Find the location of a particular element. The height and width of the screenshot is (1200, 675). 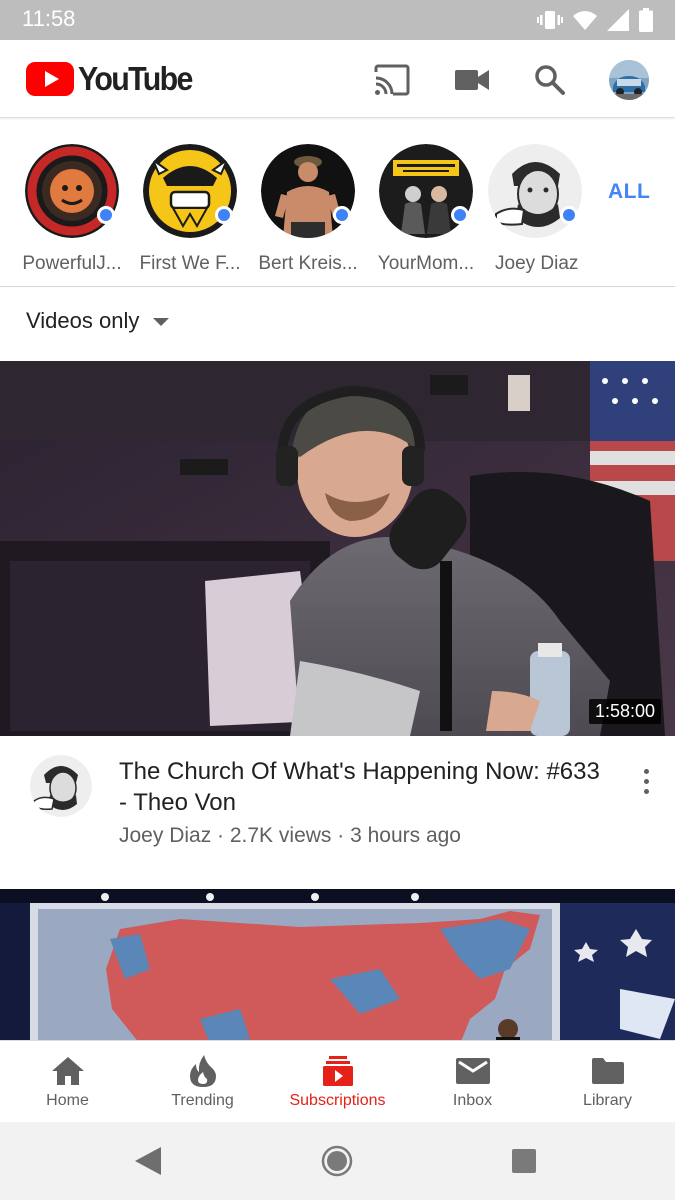

account-avatar-image is located at coordinates (629, 80).